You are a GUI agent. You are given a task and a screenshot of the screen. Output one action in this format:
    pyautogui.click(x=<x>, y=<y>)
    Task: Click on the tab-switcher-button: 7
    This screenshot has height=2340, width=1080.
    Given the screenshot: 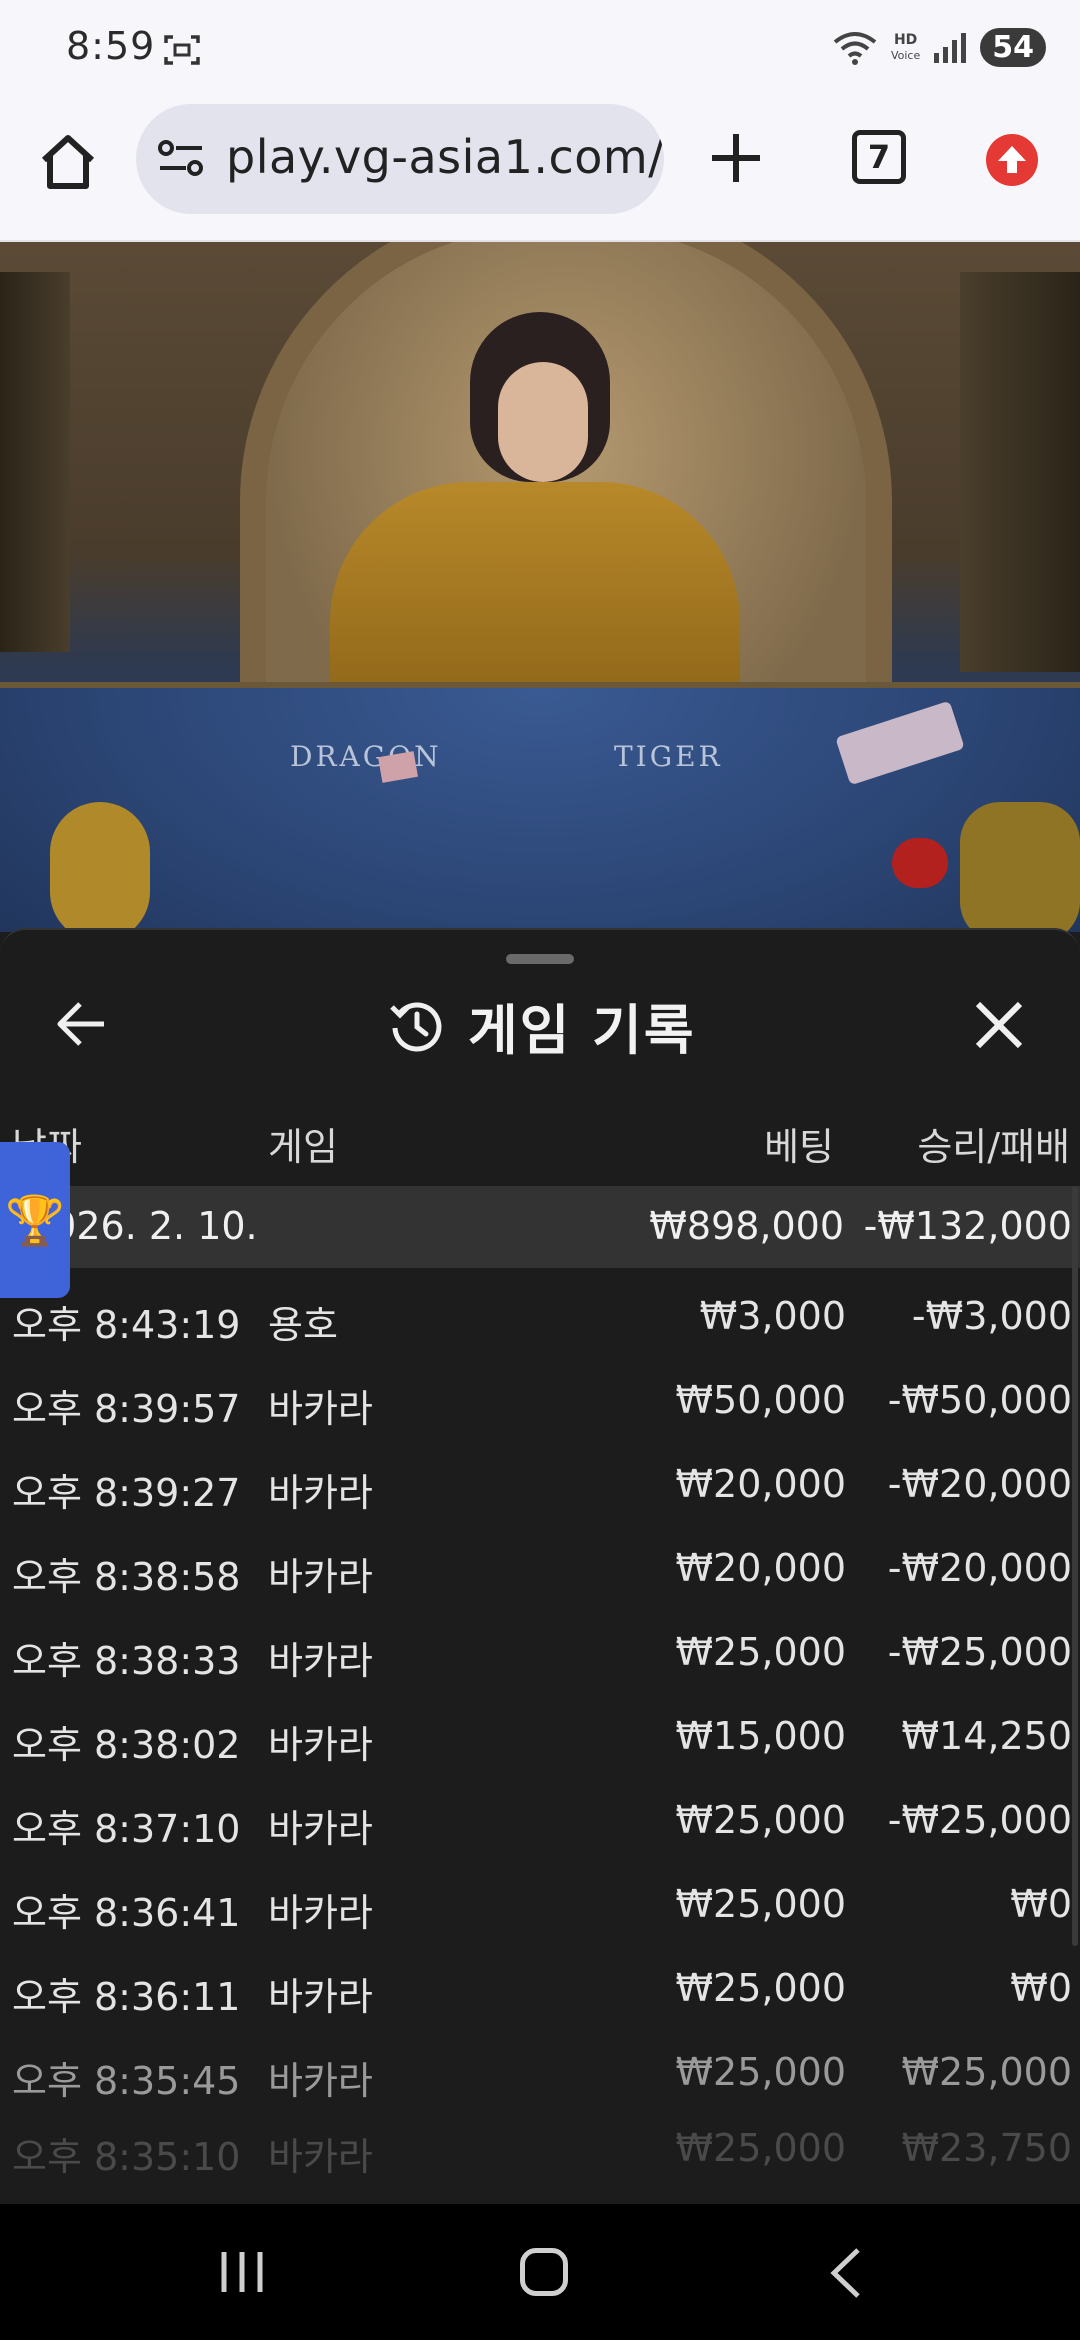 What is the action you would take?
    pyautogui.click(x=879, y=157)
    